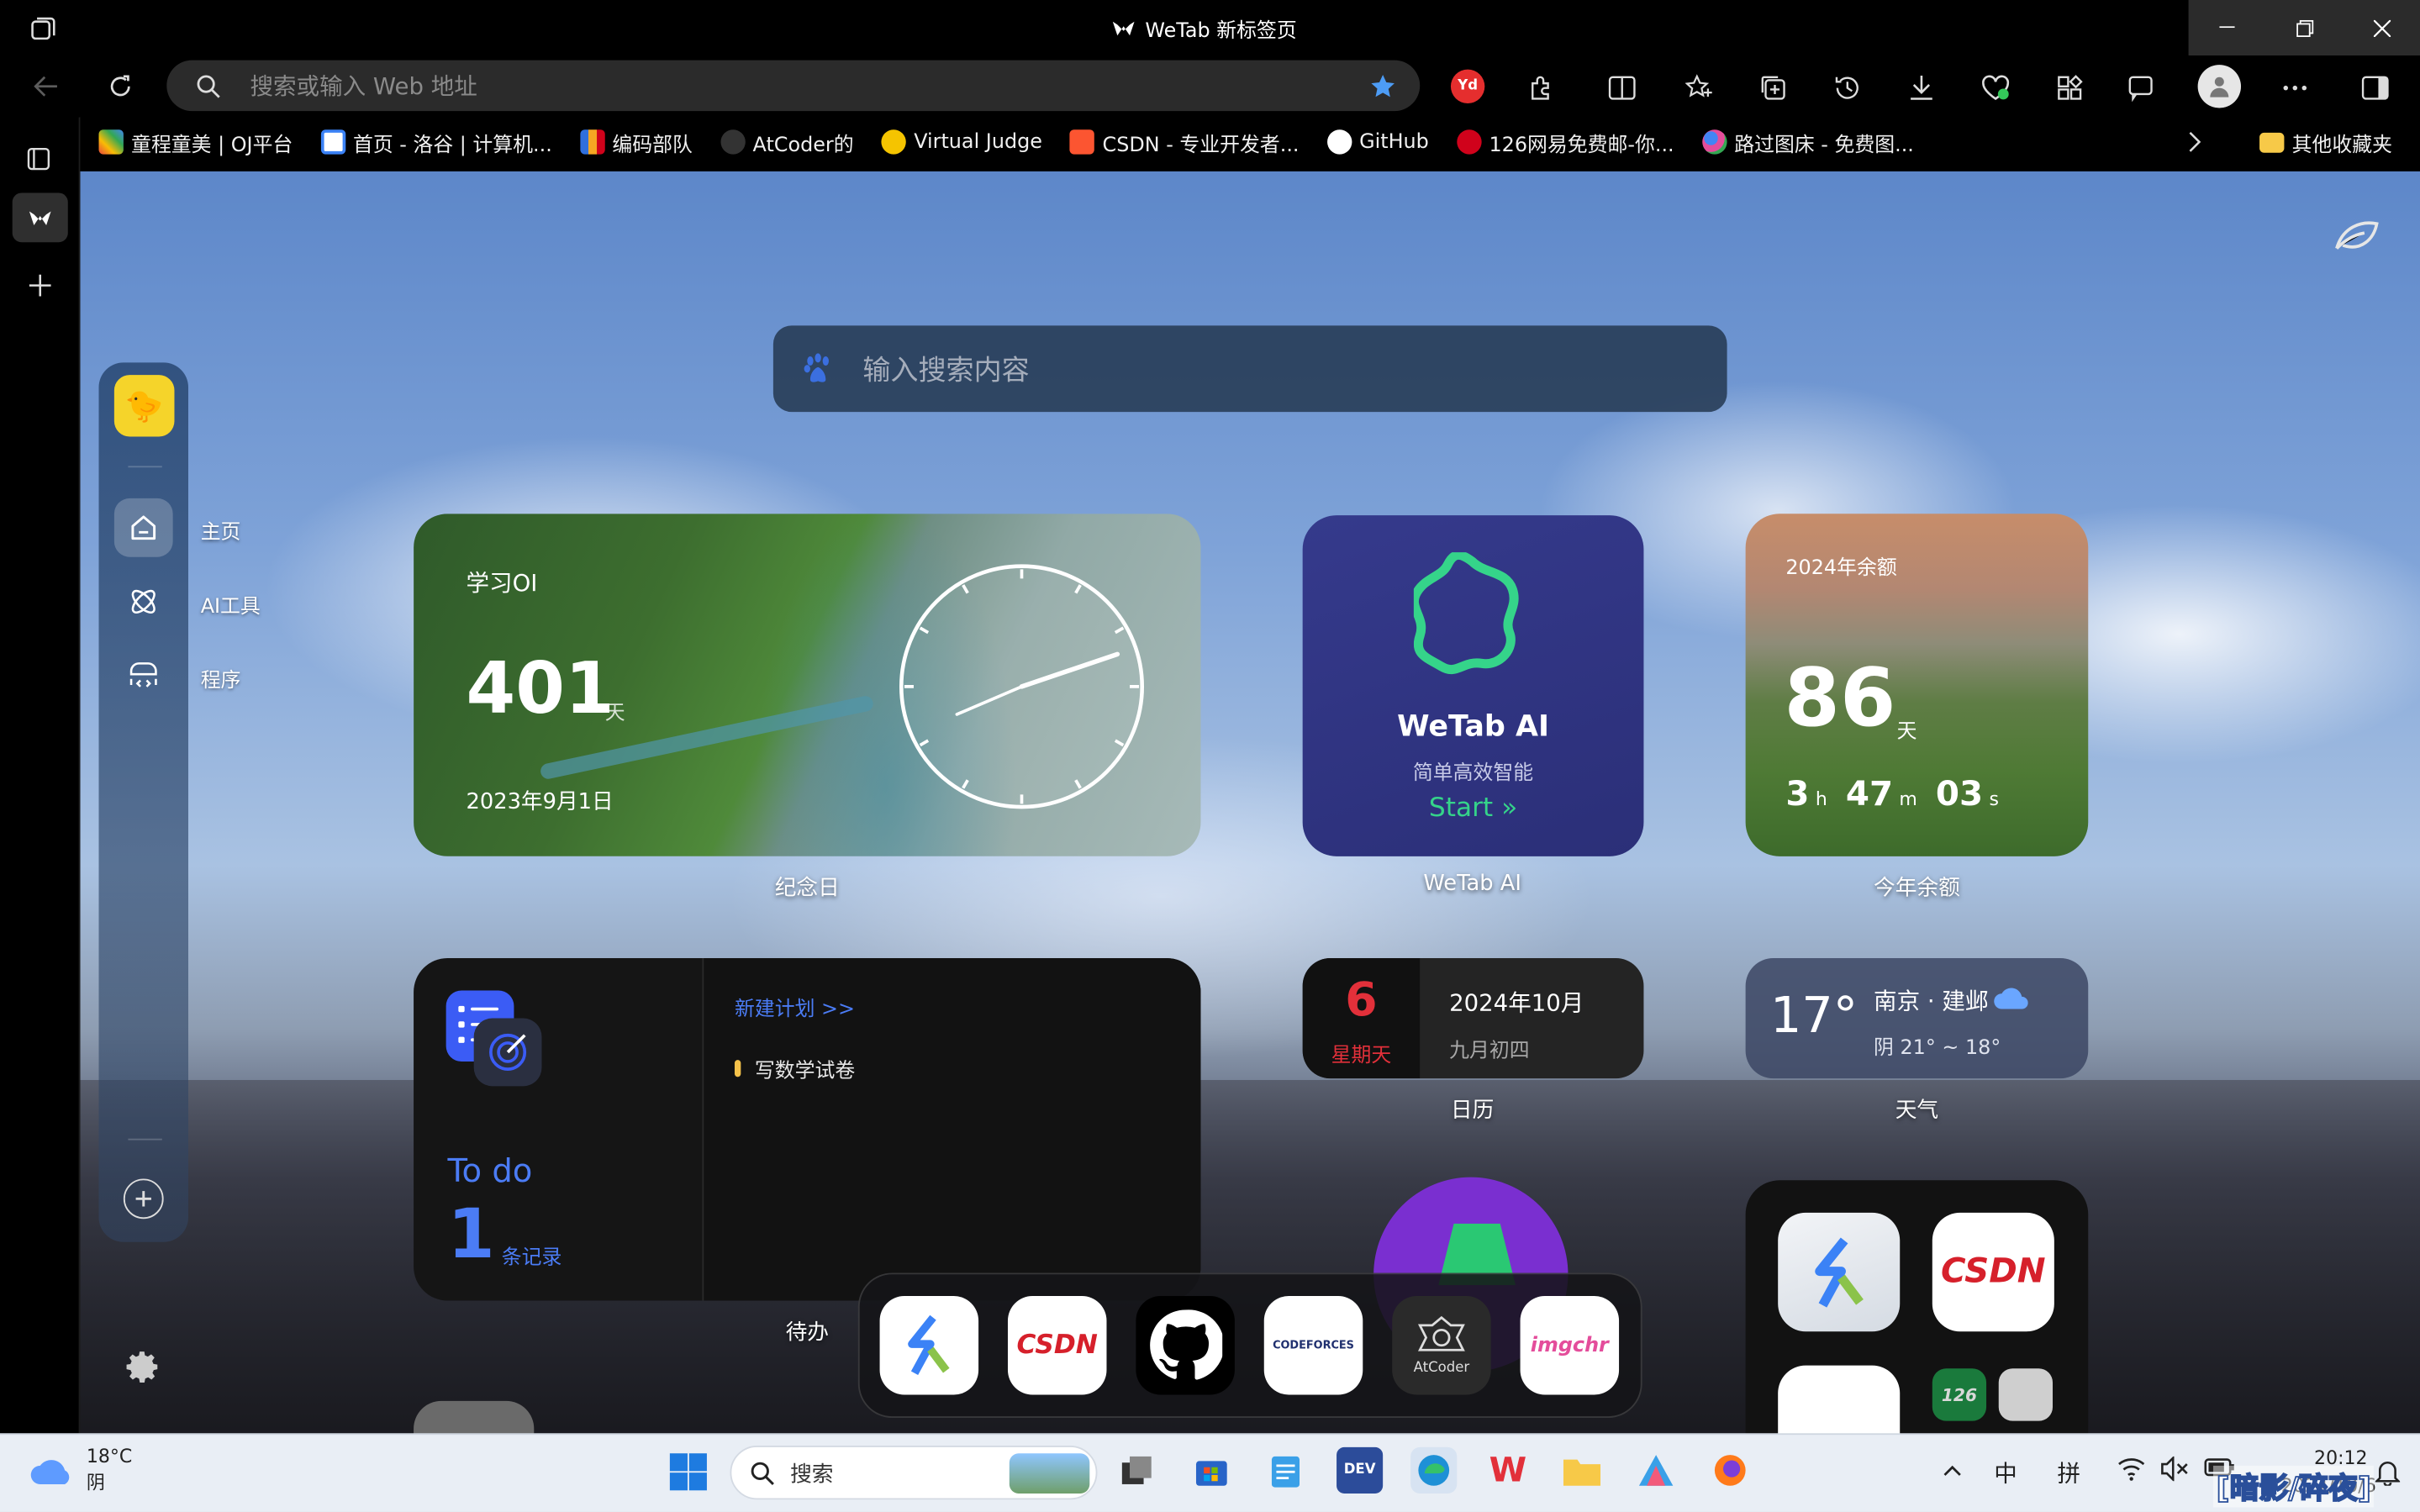 The width and height of the screenshot is (2420, 1512). Describe the element at coordinates (946, 369) in the screenshot. I see `wetab-search-input: 输入搜索内容` at that location.